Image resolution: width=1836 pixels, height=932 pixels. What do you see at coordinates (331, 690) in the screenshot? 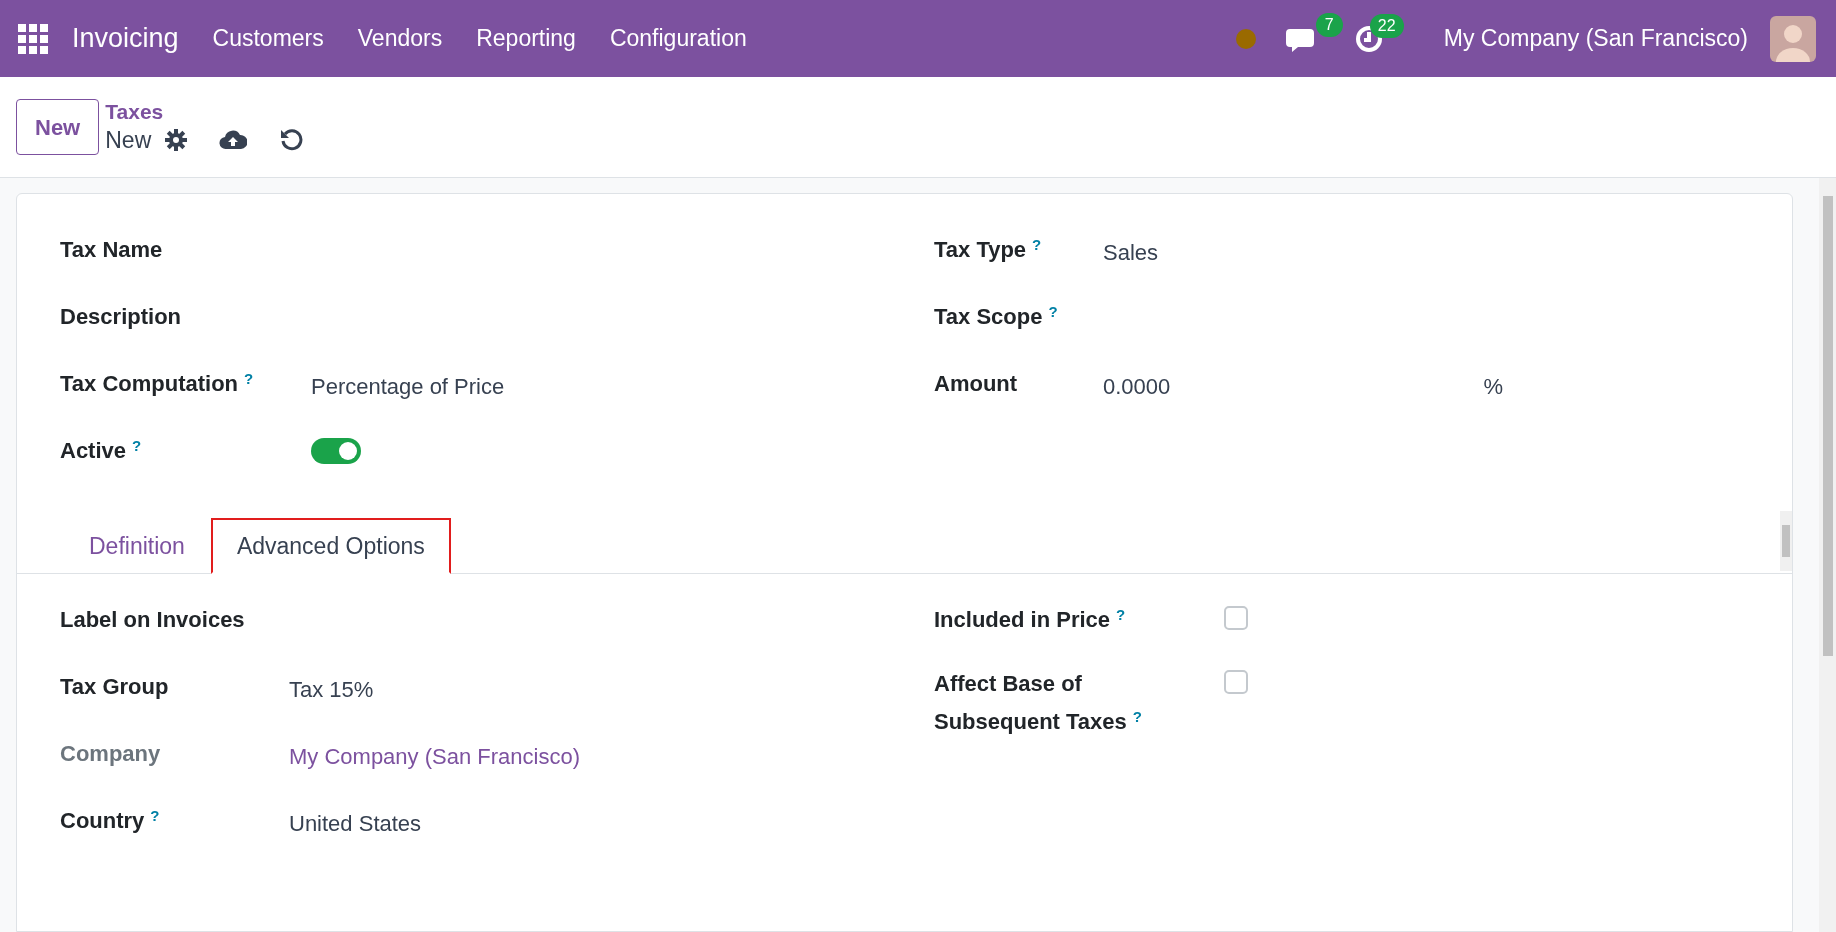
I see `field-value: Tax 15%` at bounding box center [331, 690].